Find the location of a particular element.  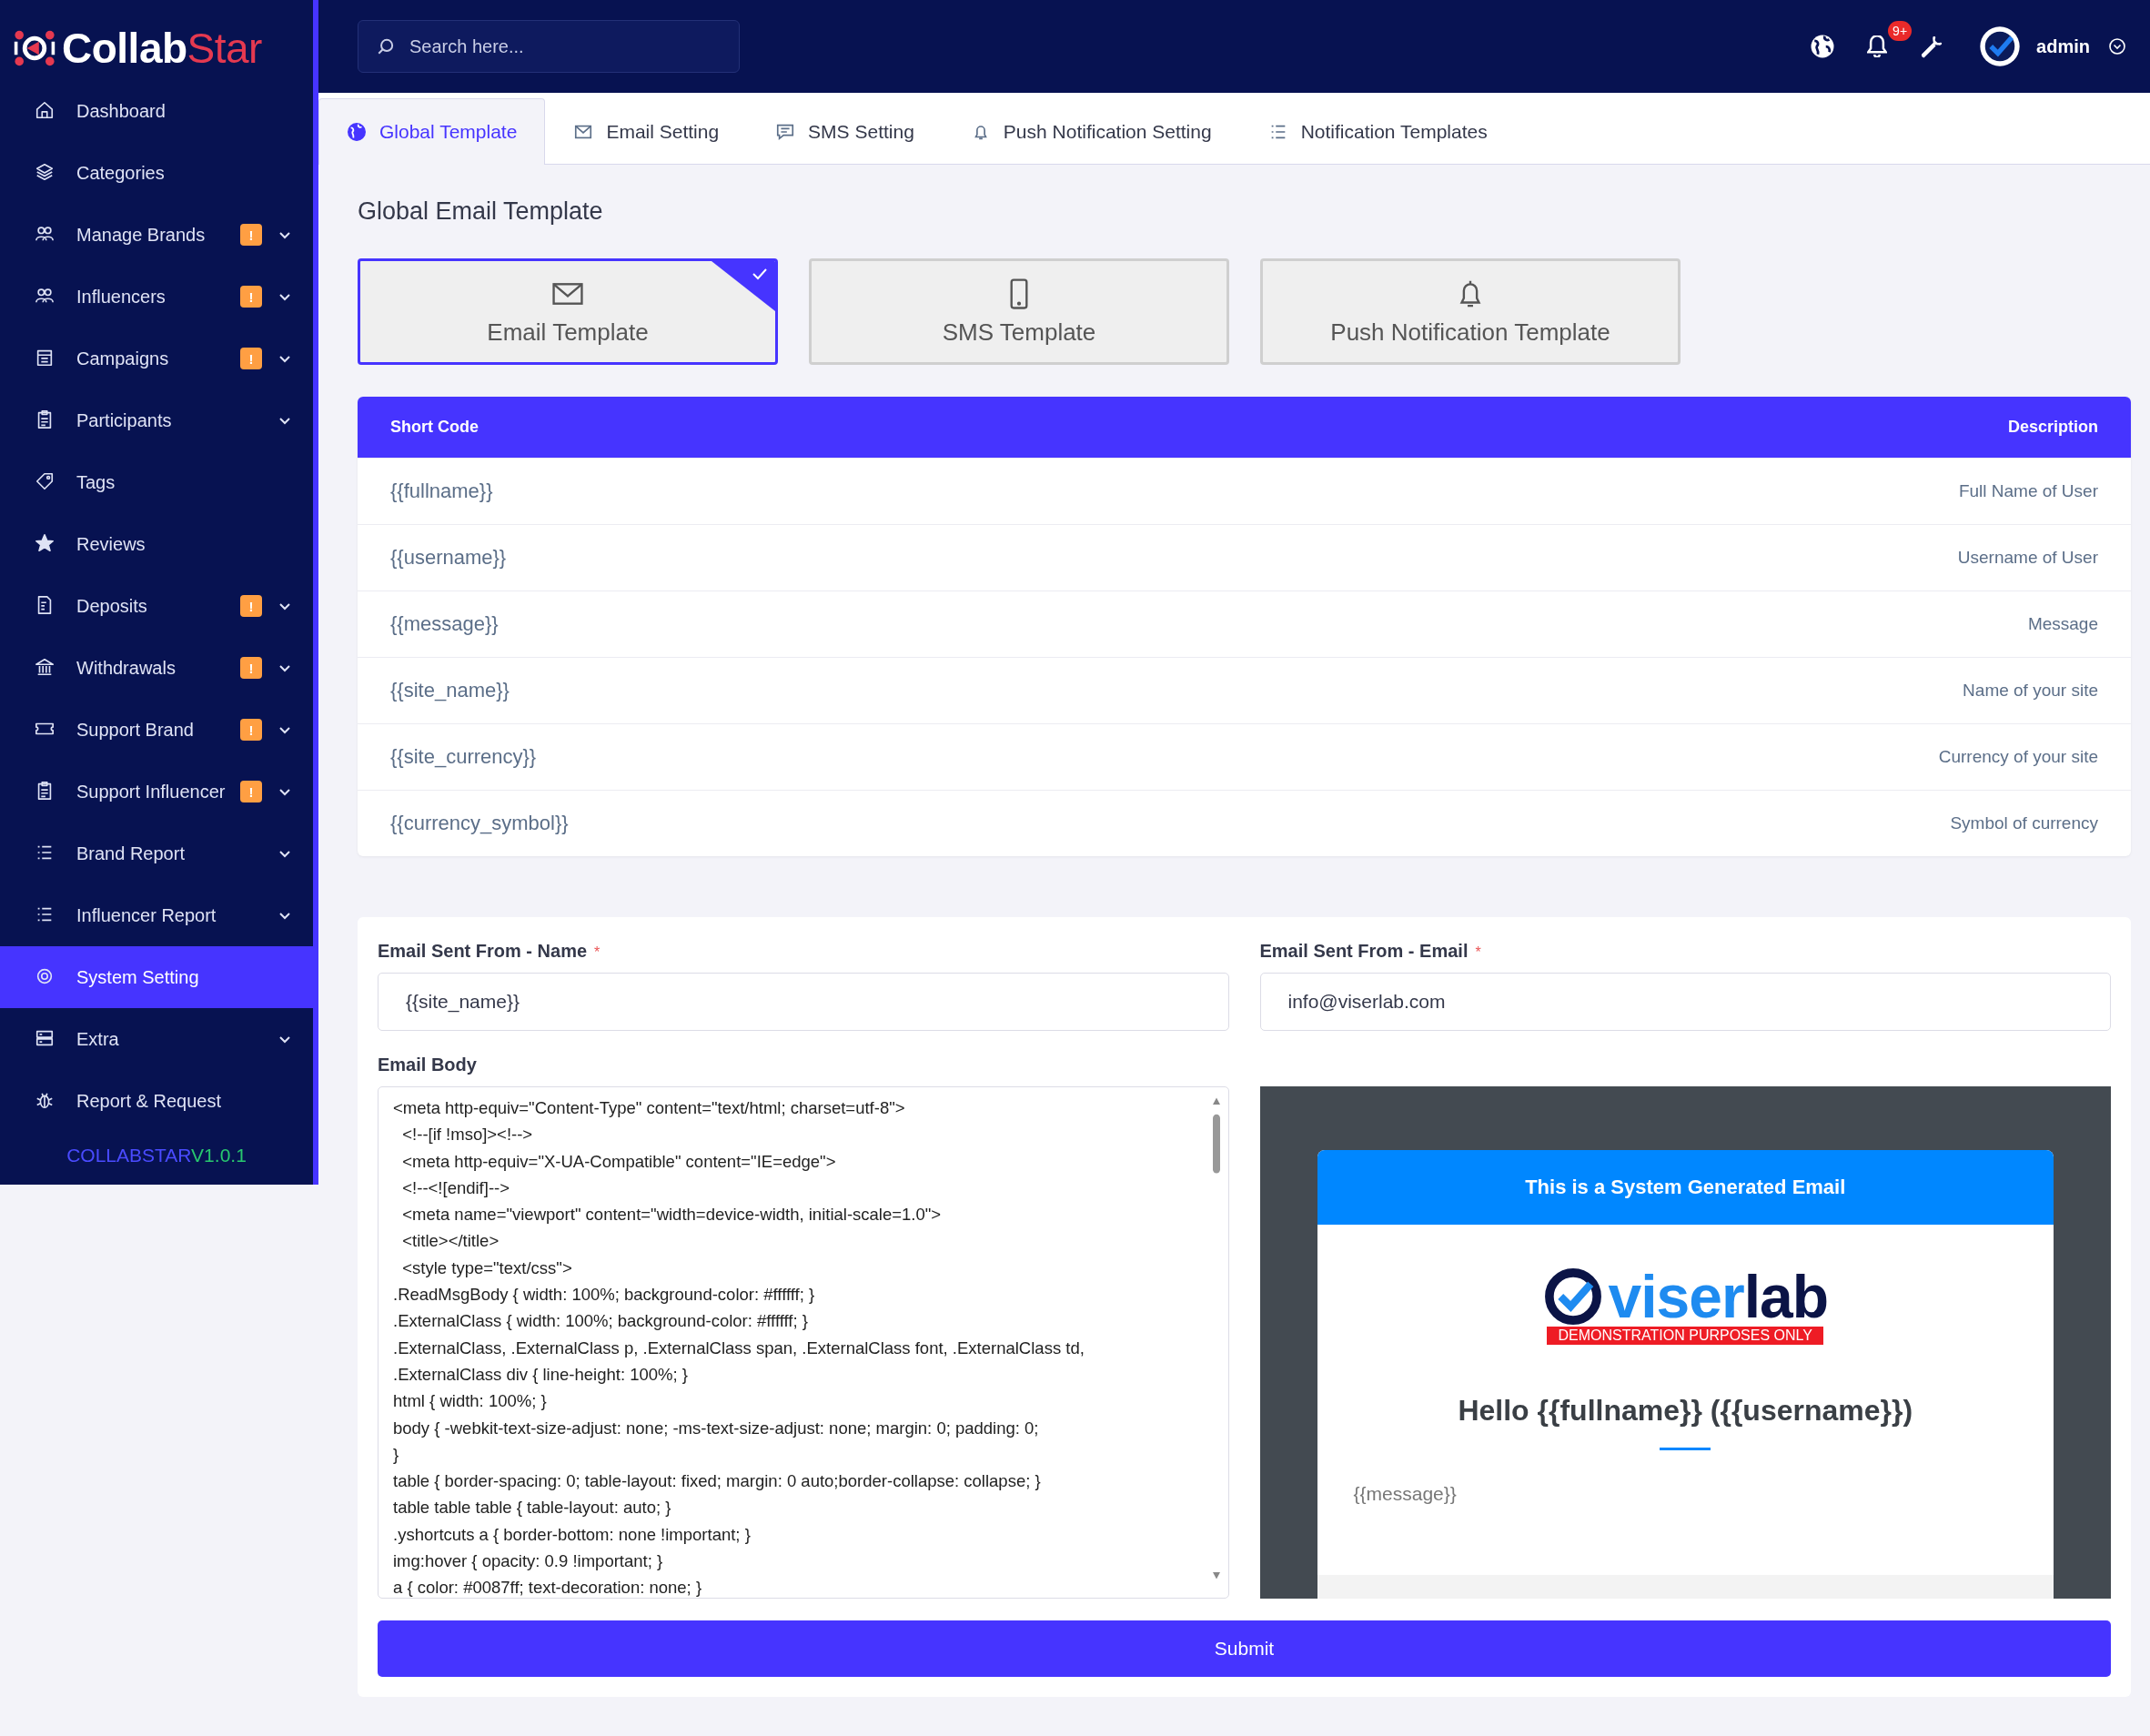

app-name: COLLABSTAR is located at coordinates (129, 1155).